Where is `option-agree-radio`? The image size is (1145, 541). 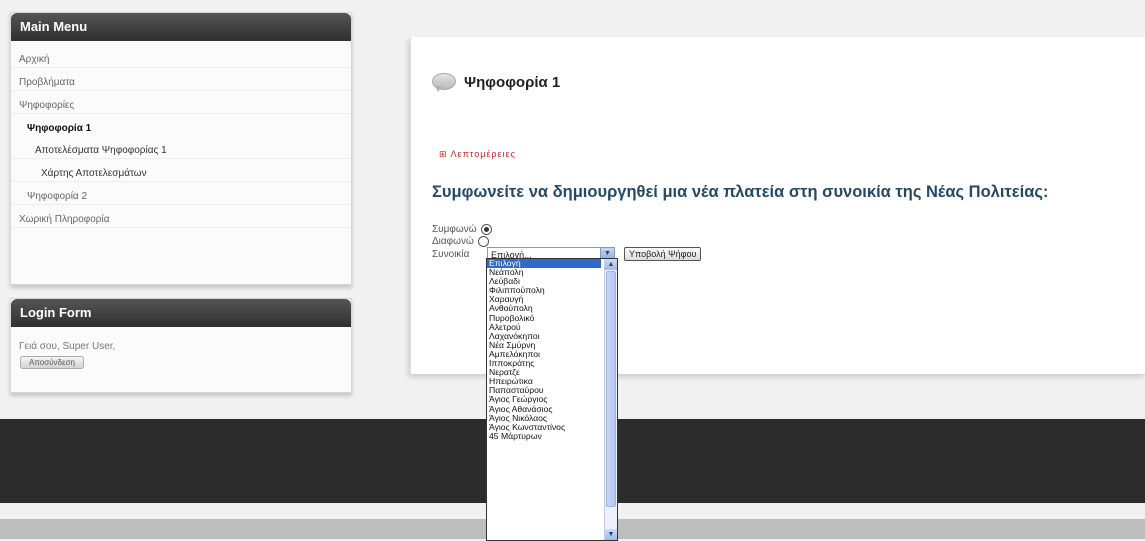
option-agree-radio is located at coordinates (486, 229).